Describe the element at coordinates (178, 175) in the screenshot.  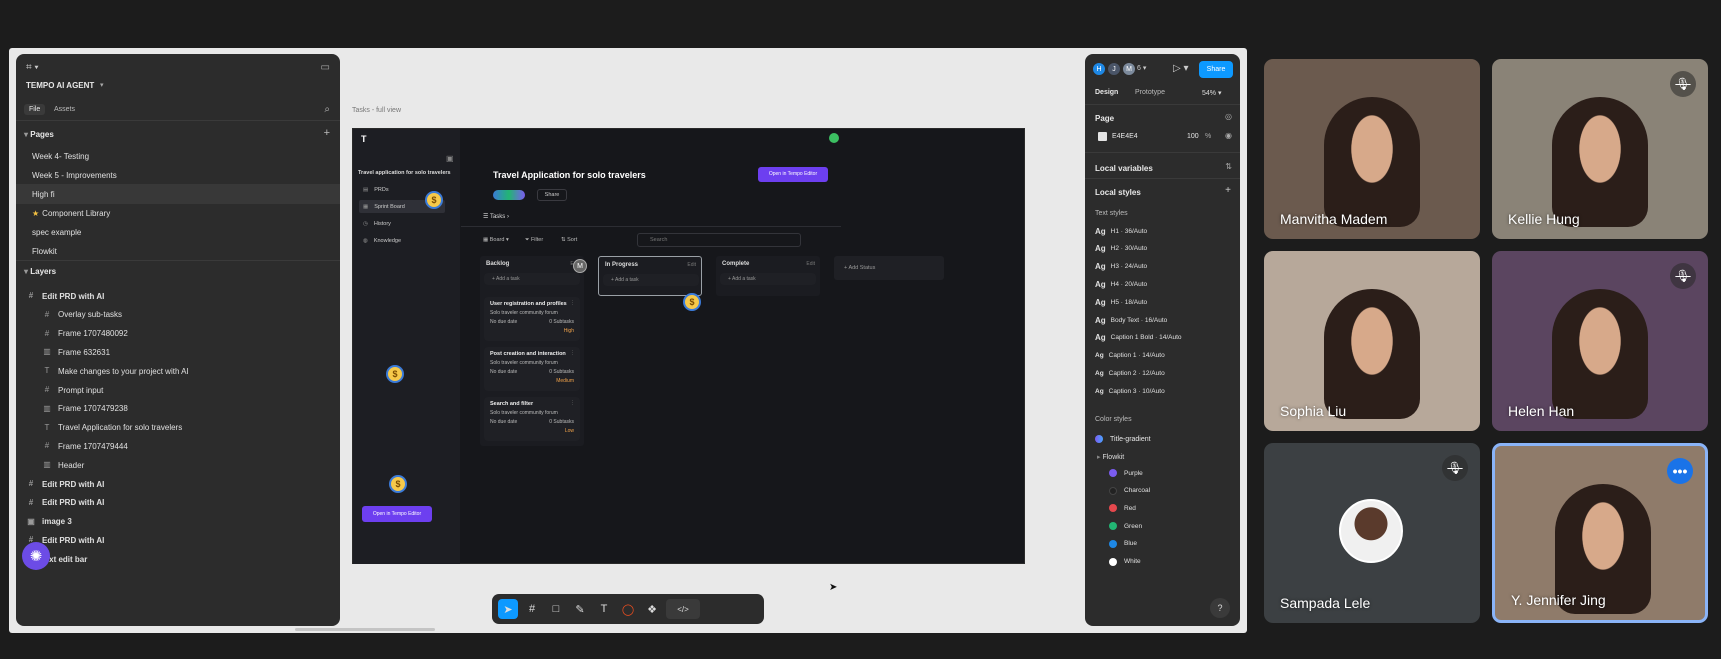
I see `page-item: Week 5 - Improvements` at that location.